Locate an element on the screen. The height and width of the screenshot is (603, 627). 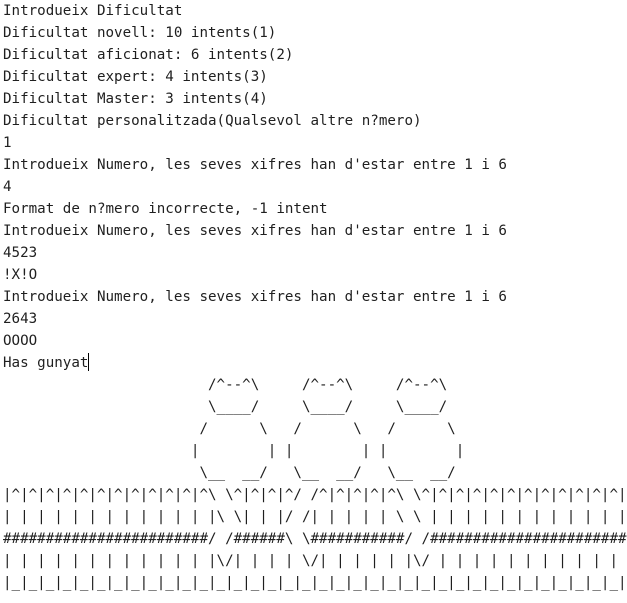
ascii-art-line: \____/ \____/ \____/ is located at coordinates (225, 407).